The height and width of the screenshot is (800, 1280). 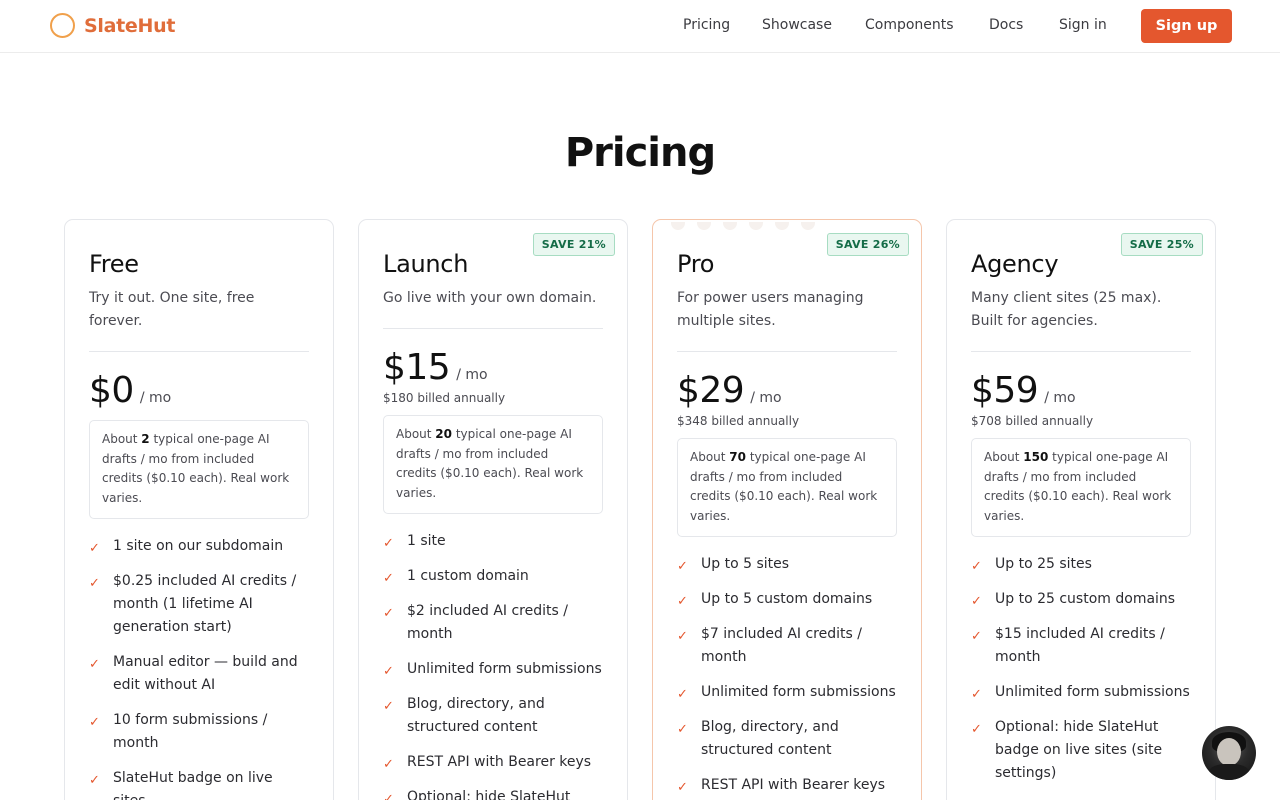 What do you see at coordinates (640, 153) in the screenshot?
I see `page-title: Pricing` at bounding box center [640, 153].